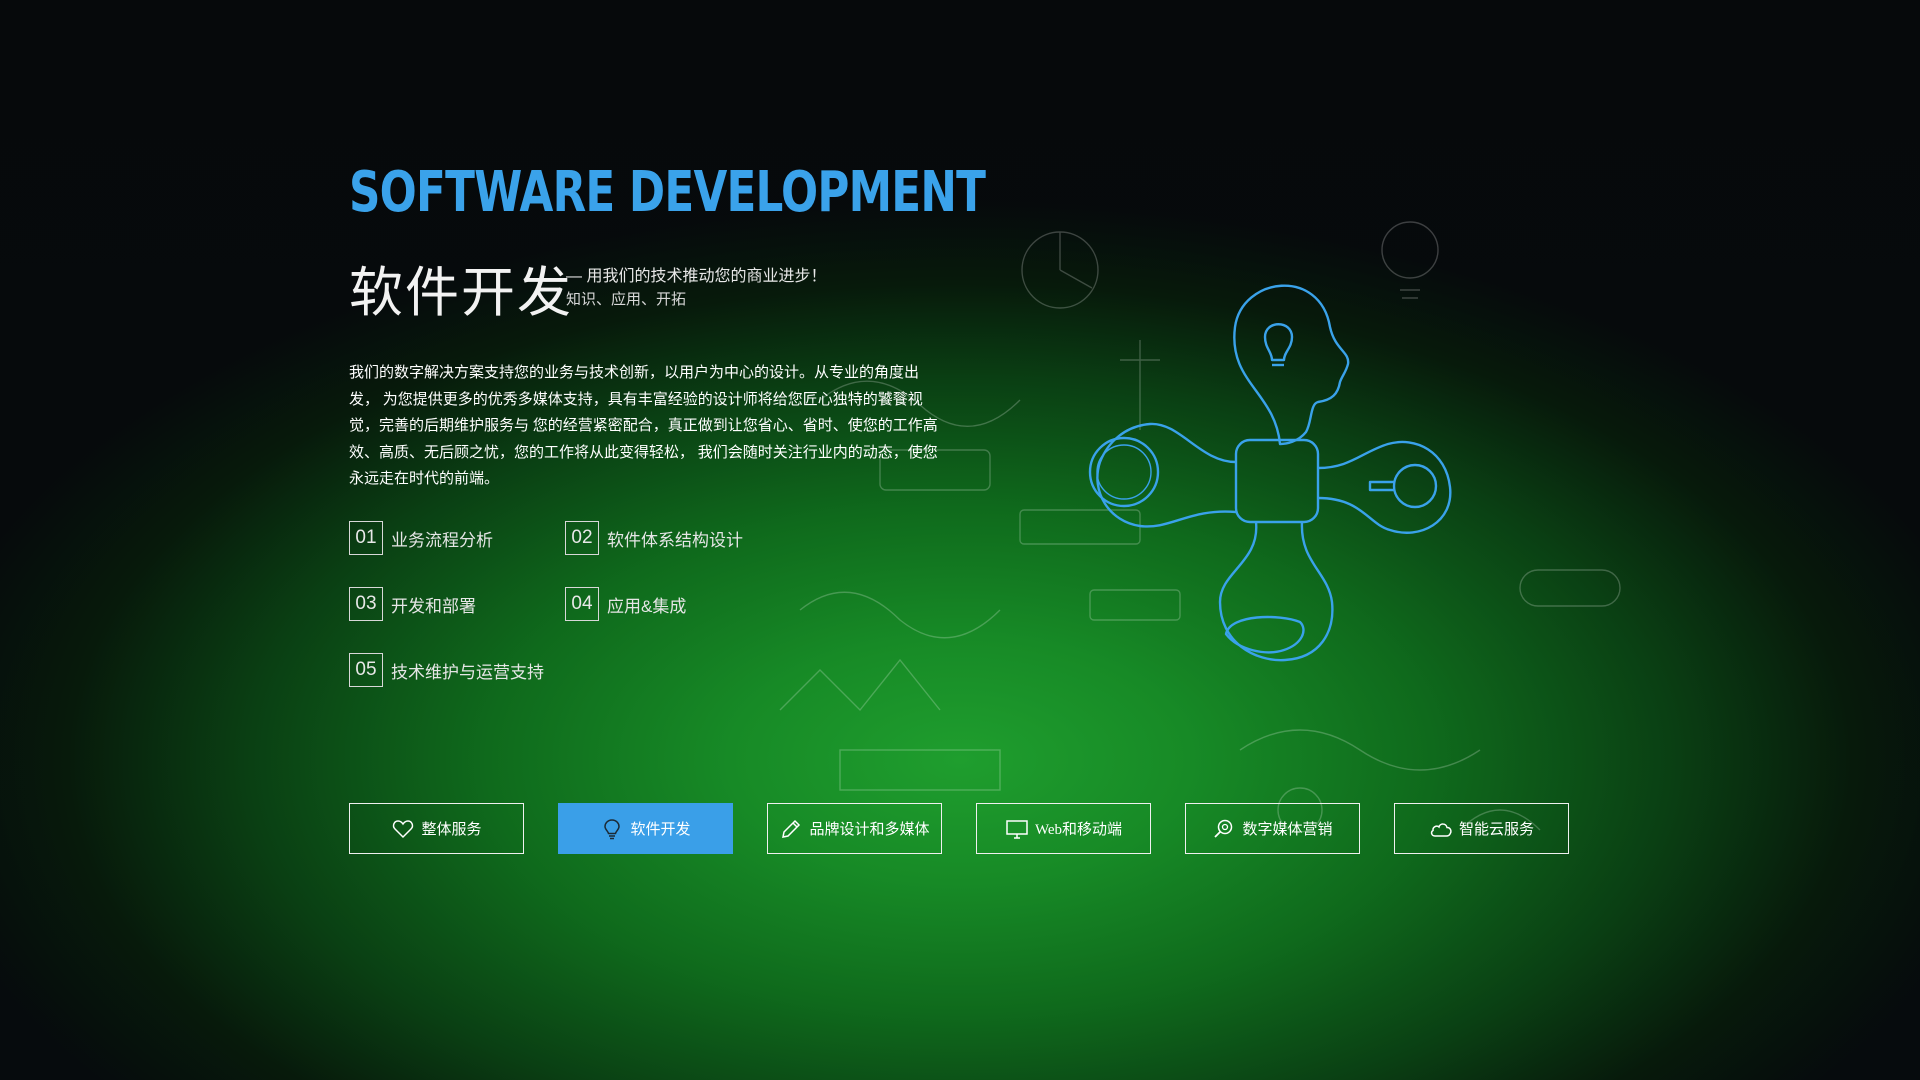  Describe the element at coordinates (467, 672) in the screenshot. I see `feature-label: 技术维护与运营支持` at that location.